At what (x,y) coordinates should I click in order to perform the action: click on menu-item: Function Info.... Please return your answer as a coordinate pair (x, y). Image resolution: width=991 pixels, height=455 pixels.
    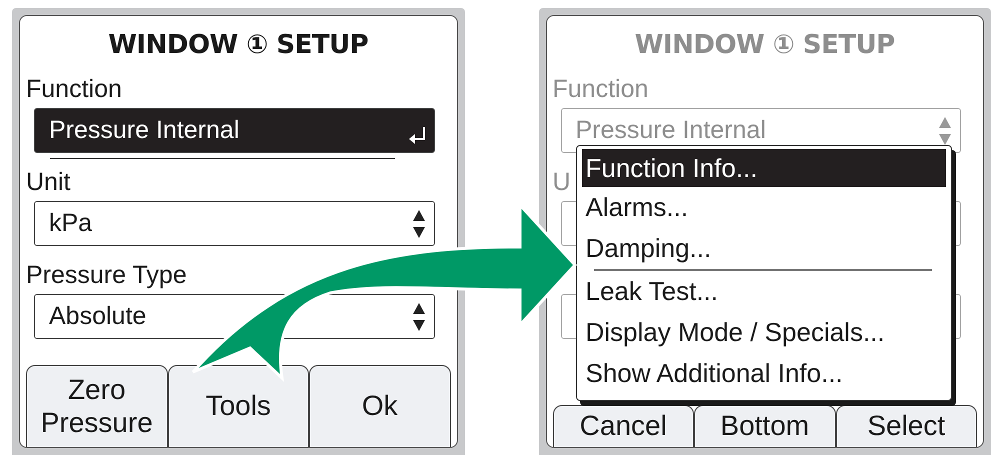
    Looking at the image, I should click on (764, 168).